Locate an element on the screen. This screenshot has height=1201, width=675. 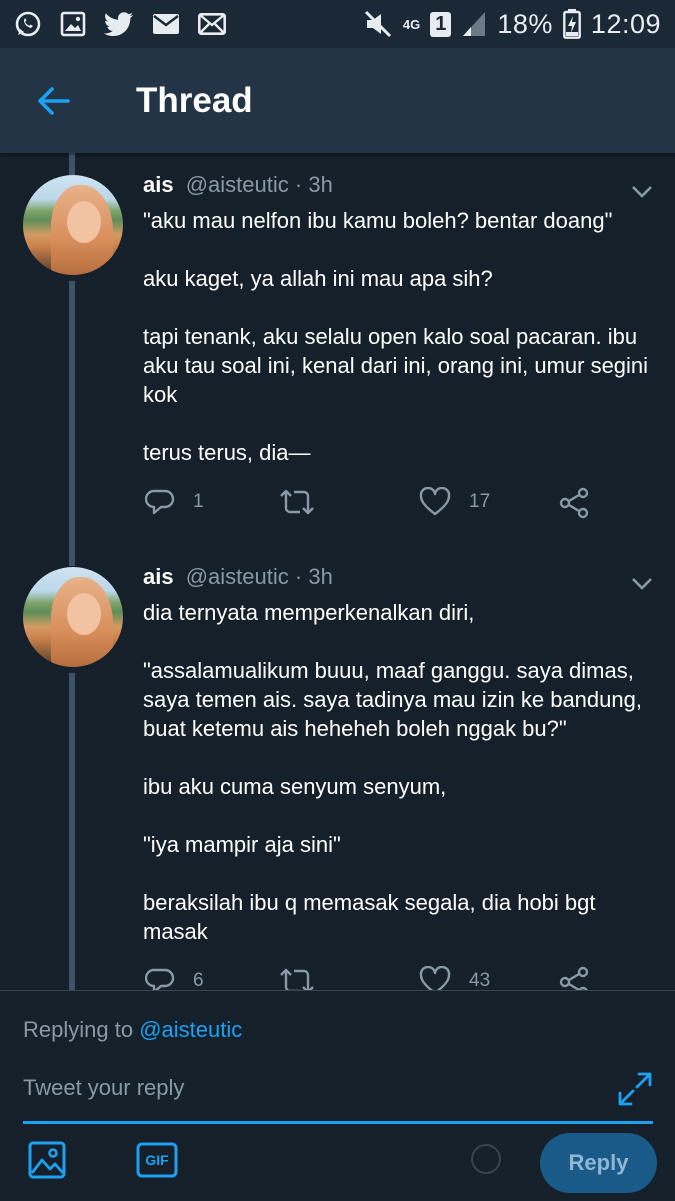
image-icon is located at coordinates (47, 1160).